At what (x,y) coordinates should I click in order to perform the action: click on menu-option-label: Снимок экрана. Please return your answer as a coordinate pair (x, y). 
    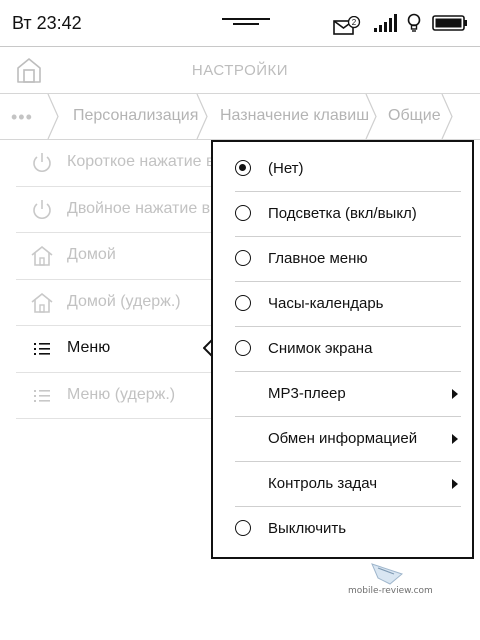
    Looking at the image, I should click on (320, 348).